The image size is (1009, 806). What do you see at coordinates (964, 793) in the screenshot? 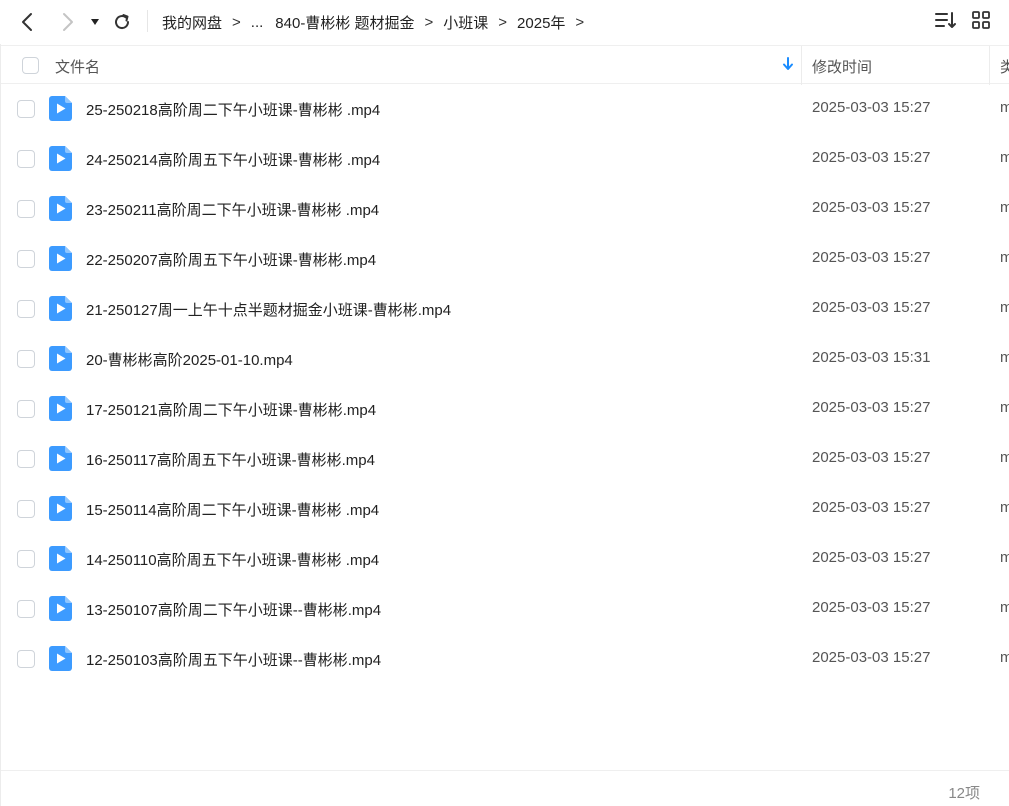
I see `item-count: 12项` at bounding box center [964, 793].